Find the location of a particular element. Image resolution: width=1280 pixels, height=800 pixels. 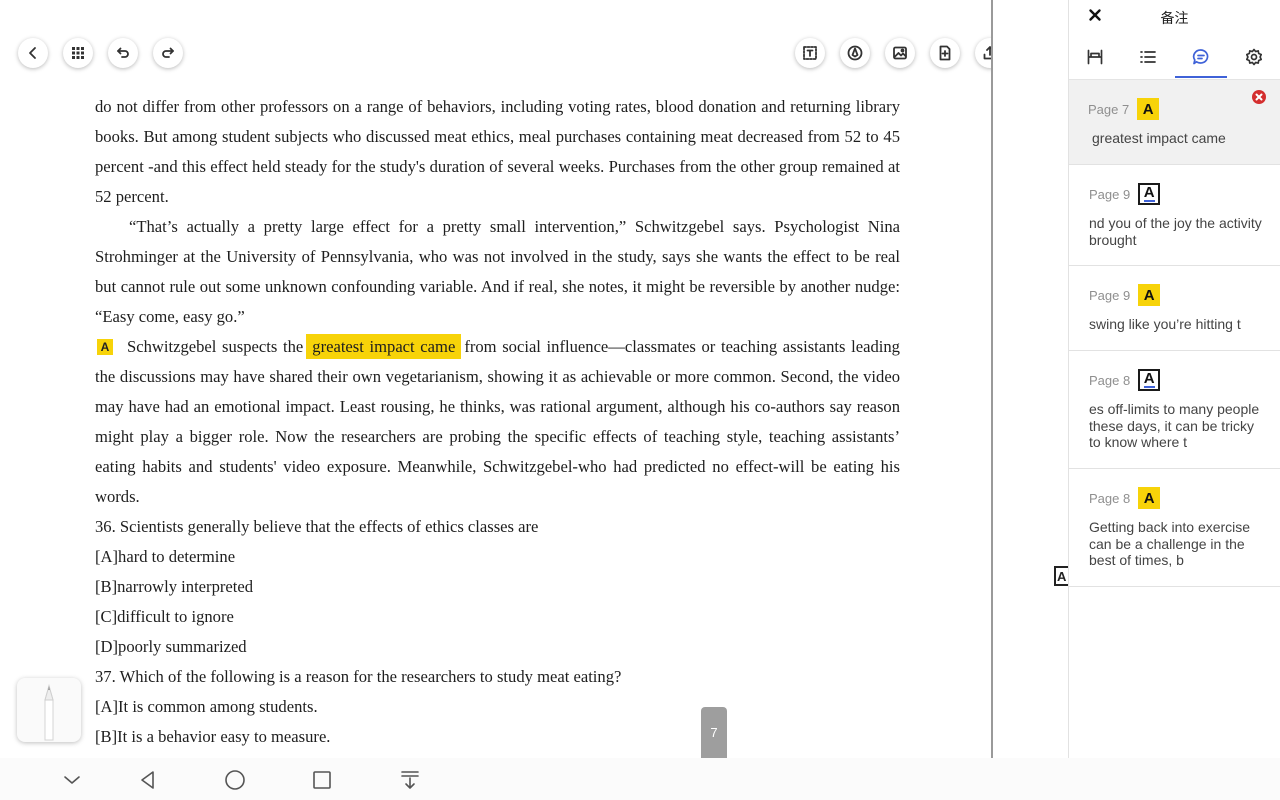

note-page-number: Page 7 is located at coordinates (1109, 109).